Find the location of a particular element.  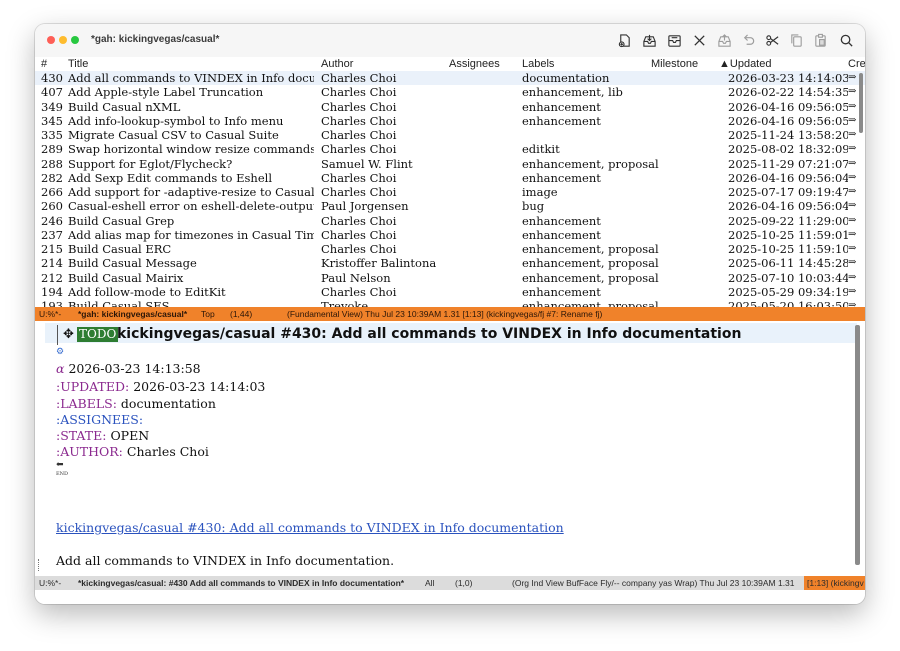

column-milestone: Milestone is located at coordinates (674, 64).